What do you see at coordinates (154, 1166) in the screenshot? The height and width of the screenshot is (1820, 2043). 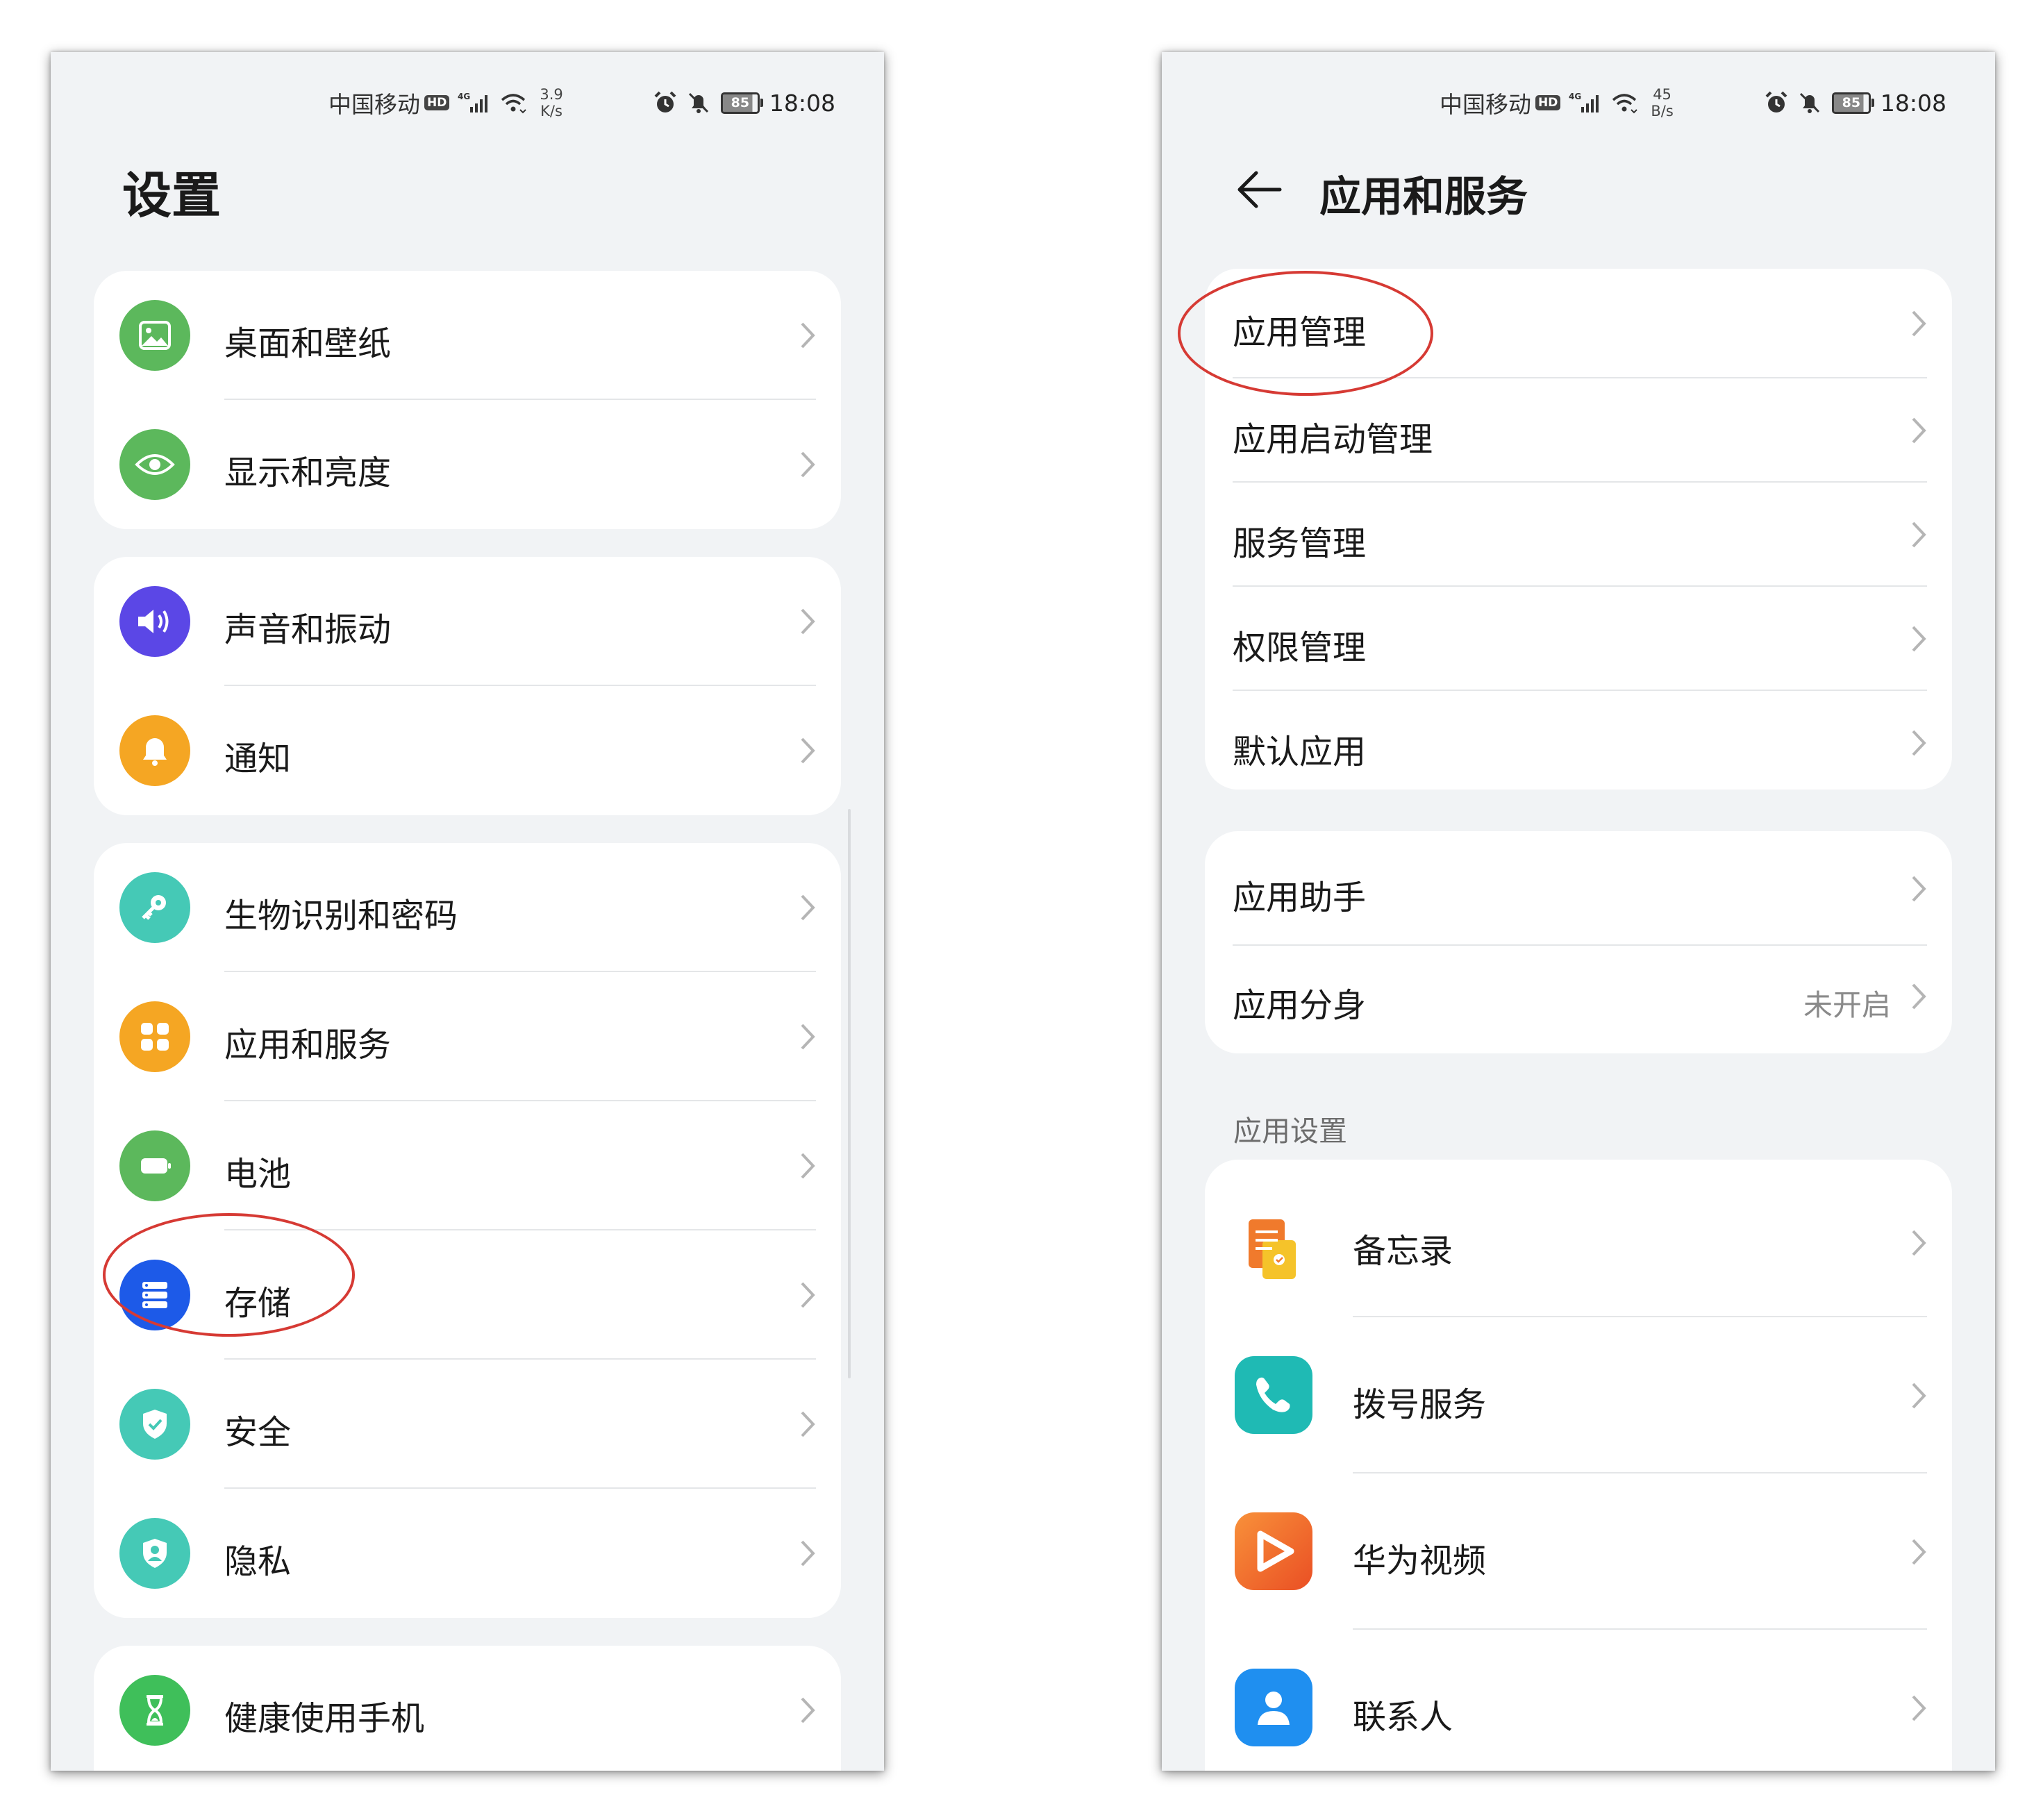 I see `battery-icon` at bounding box center [154, 1166].